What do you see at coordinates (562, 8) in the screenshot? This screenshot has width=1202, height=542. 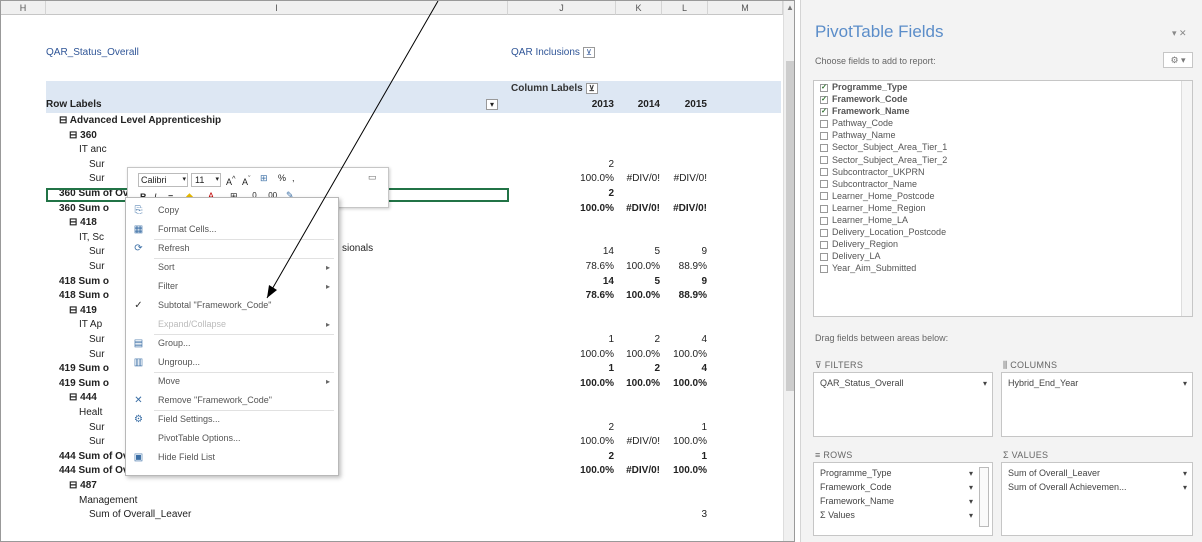 I see `column-header-j: J` at bounding box center [562, 8].